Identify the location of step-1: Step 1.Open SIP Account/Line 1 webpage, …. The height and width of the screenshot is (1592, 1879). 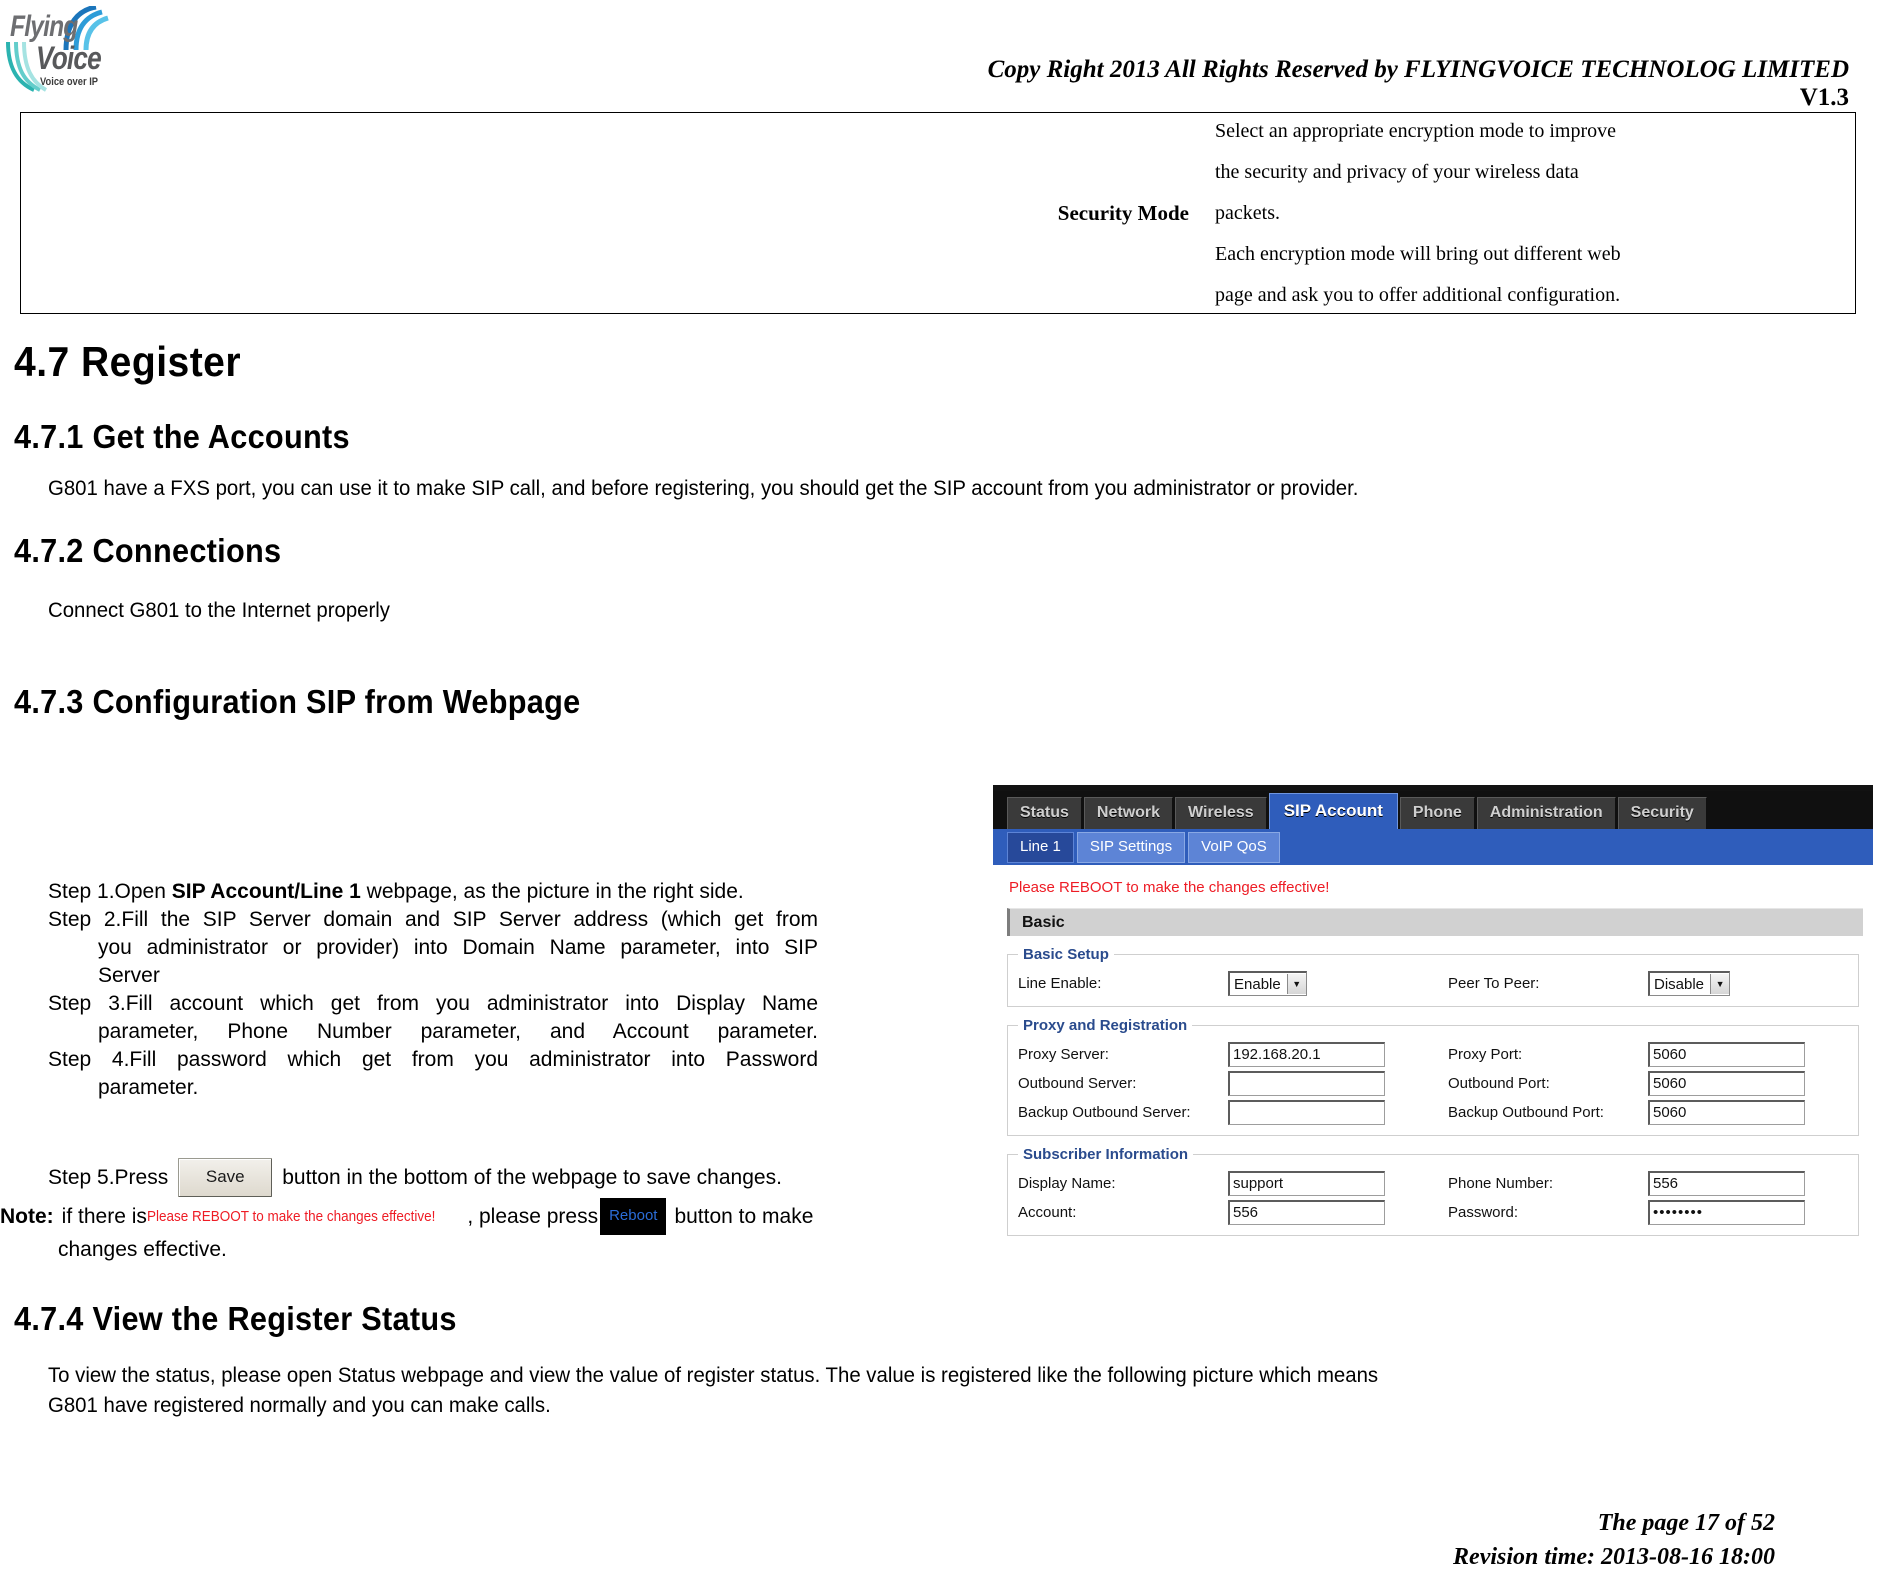
(433, 892).